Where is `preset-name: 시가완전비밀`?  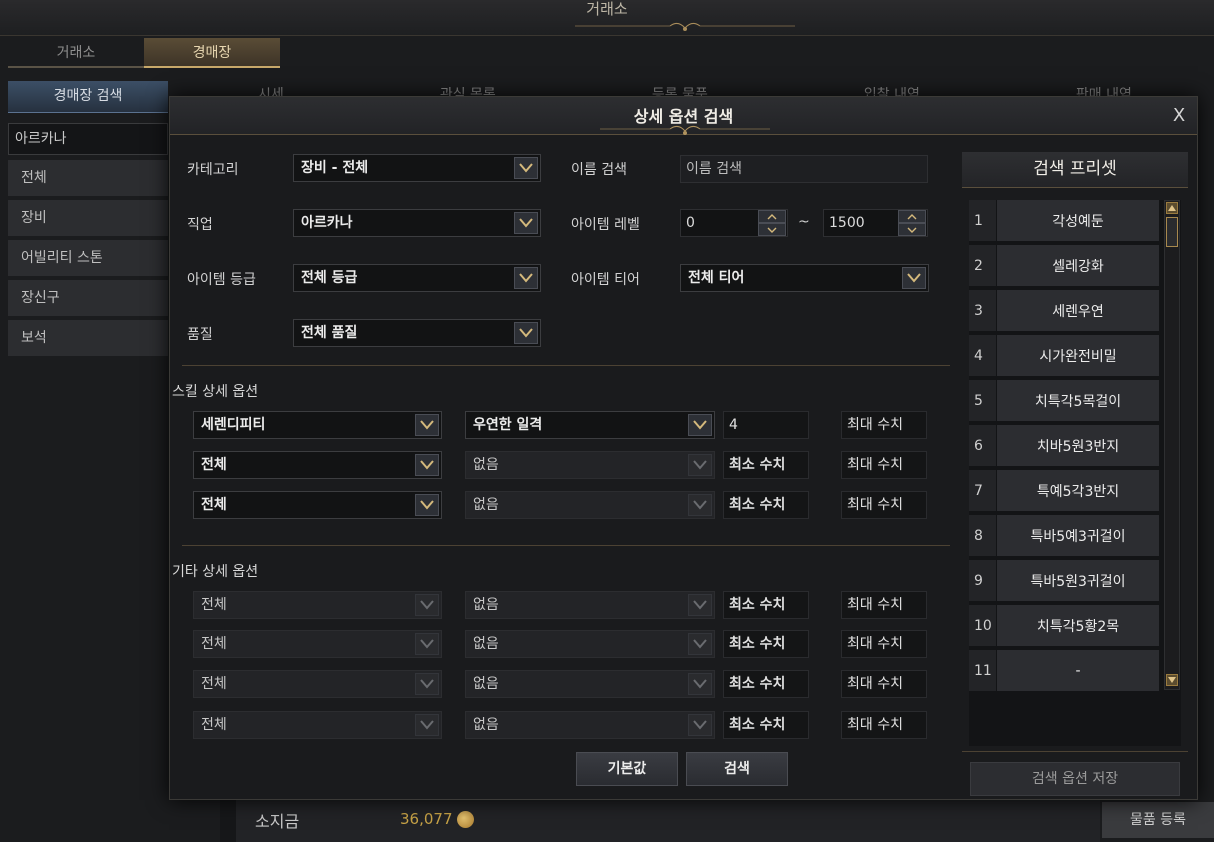
preset-name: 시가완전비밀 is located at coordinates (1078, 355).